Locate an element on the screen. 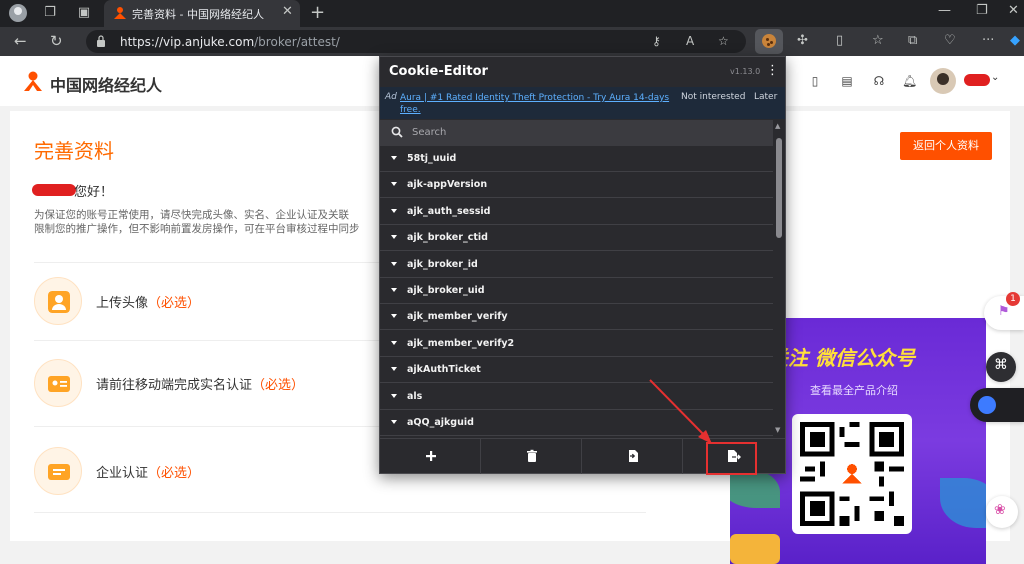 This screenshot has height=564, width=1024. add-cookie-button is located at coordinates (430, 456).